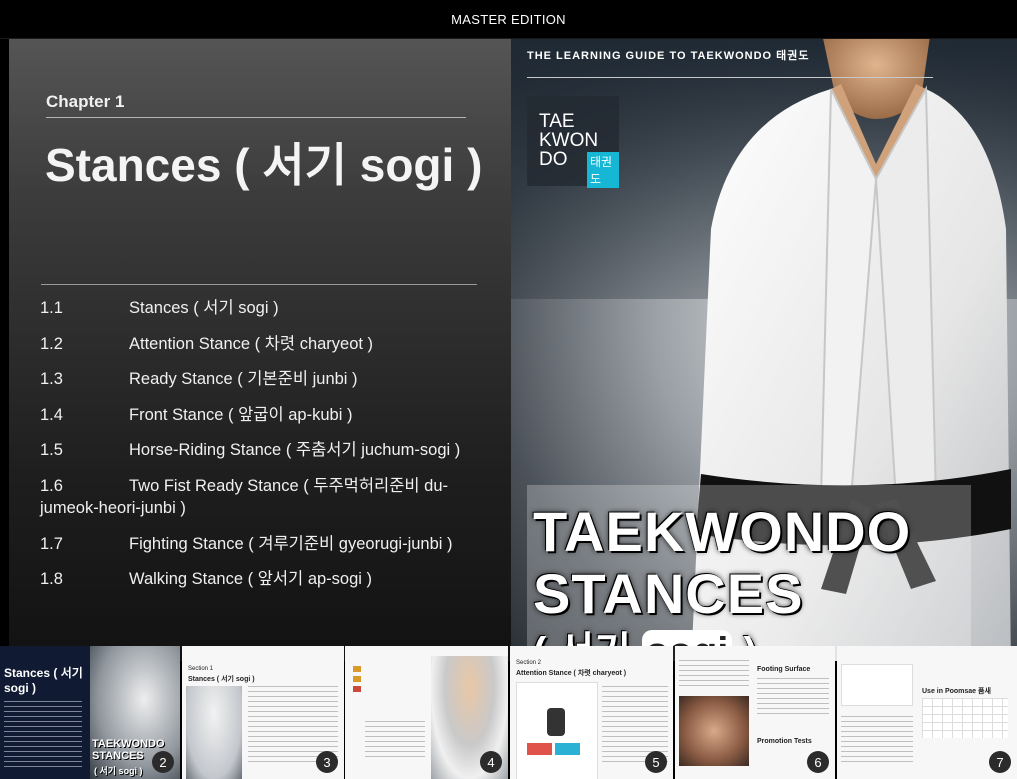 This screenshot has width=1017, height=779. I want to click on thumbnail-heading: Attention Stance ( 차렷 charyeot ), so click(571, 673).